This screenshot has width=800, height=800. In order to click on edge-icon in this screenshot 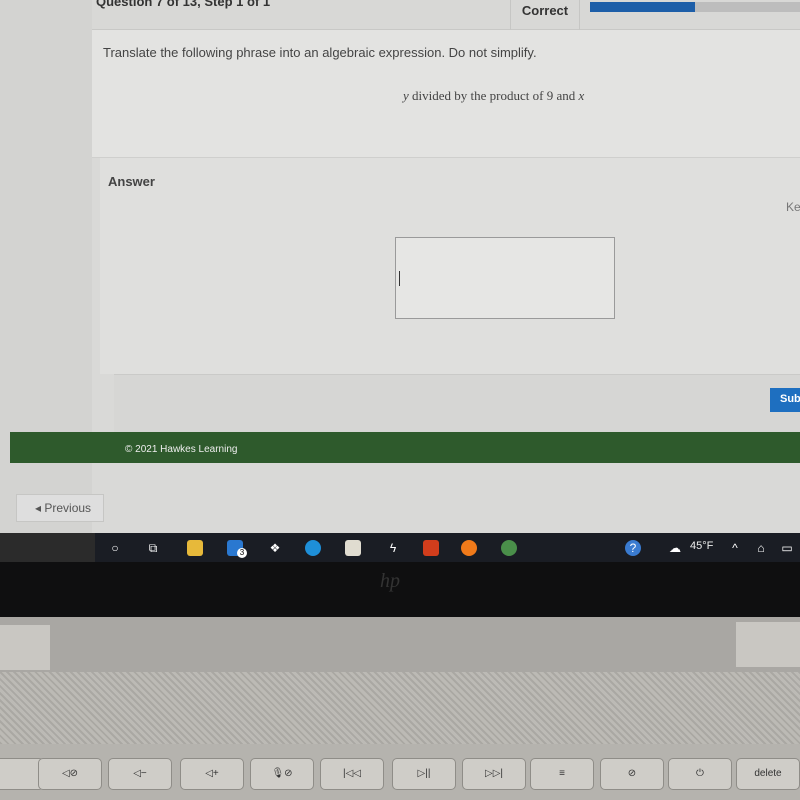, I will do `click(313, 548)`.